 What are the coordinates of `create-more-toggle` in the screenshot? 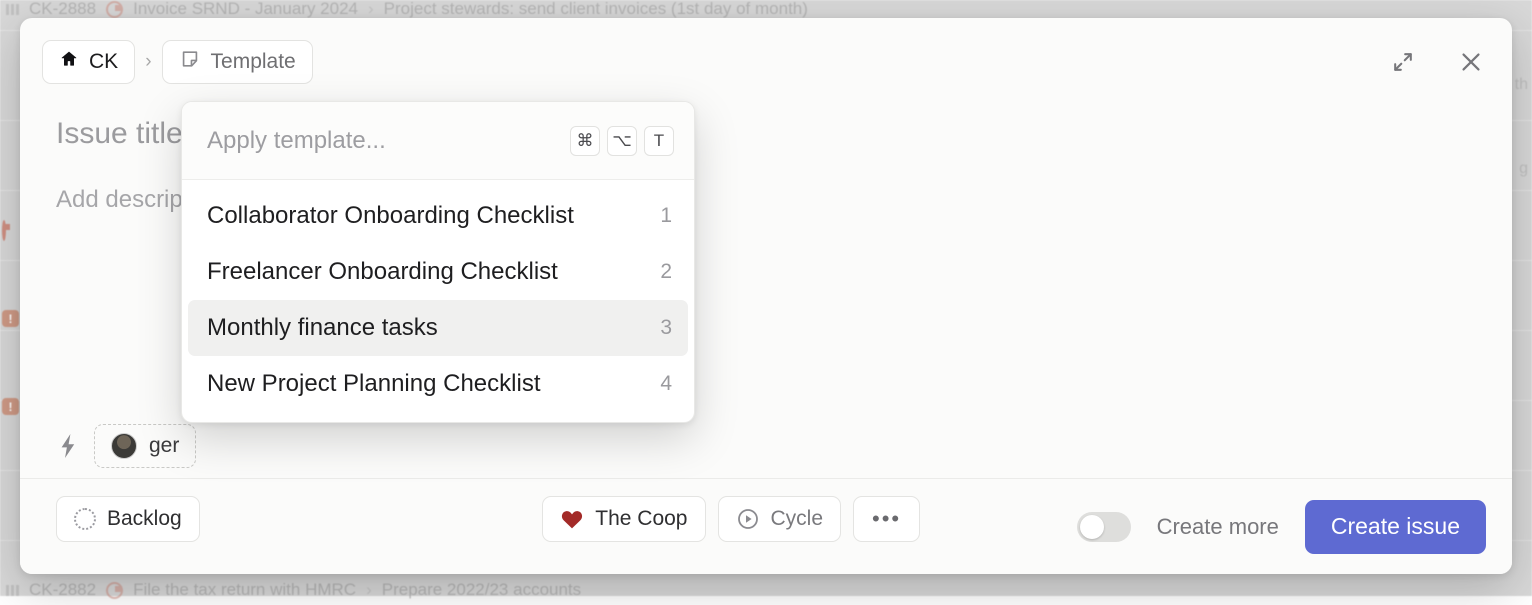 It's located at (1104, 527).